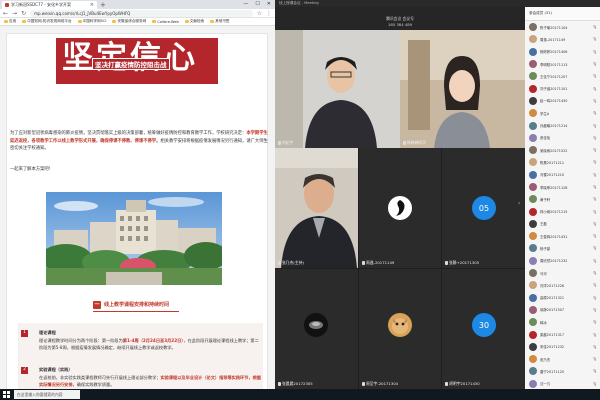 This screenshot has width=600, height=400. I want to click on participant-row: 唐宁20171120 🎙, so click(562, 371).